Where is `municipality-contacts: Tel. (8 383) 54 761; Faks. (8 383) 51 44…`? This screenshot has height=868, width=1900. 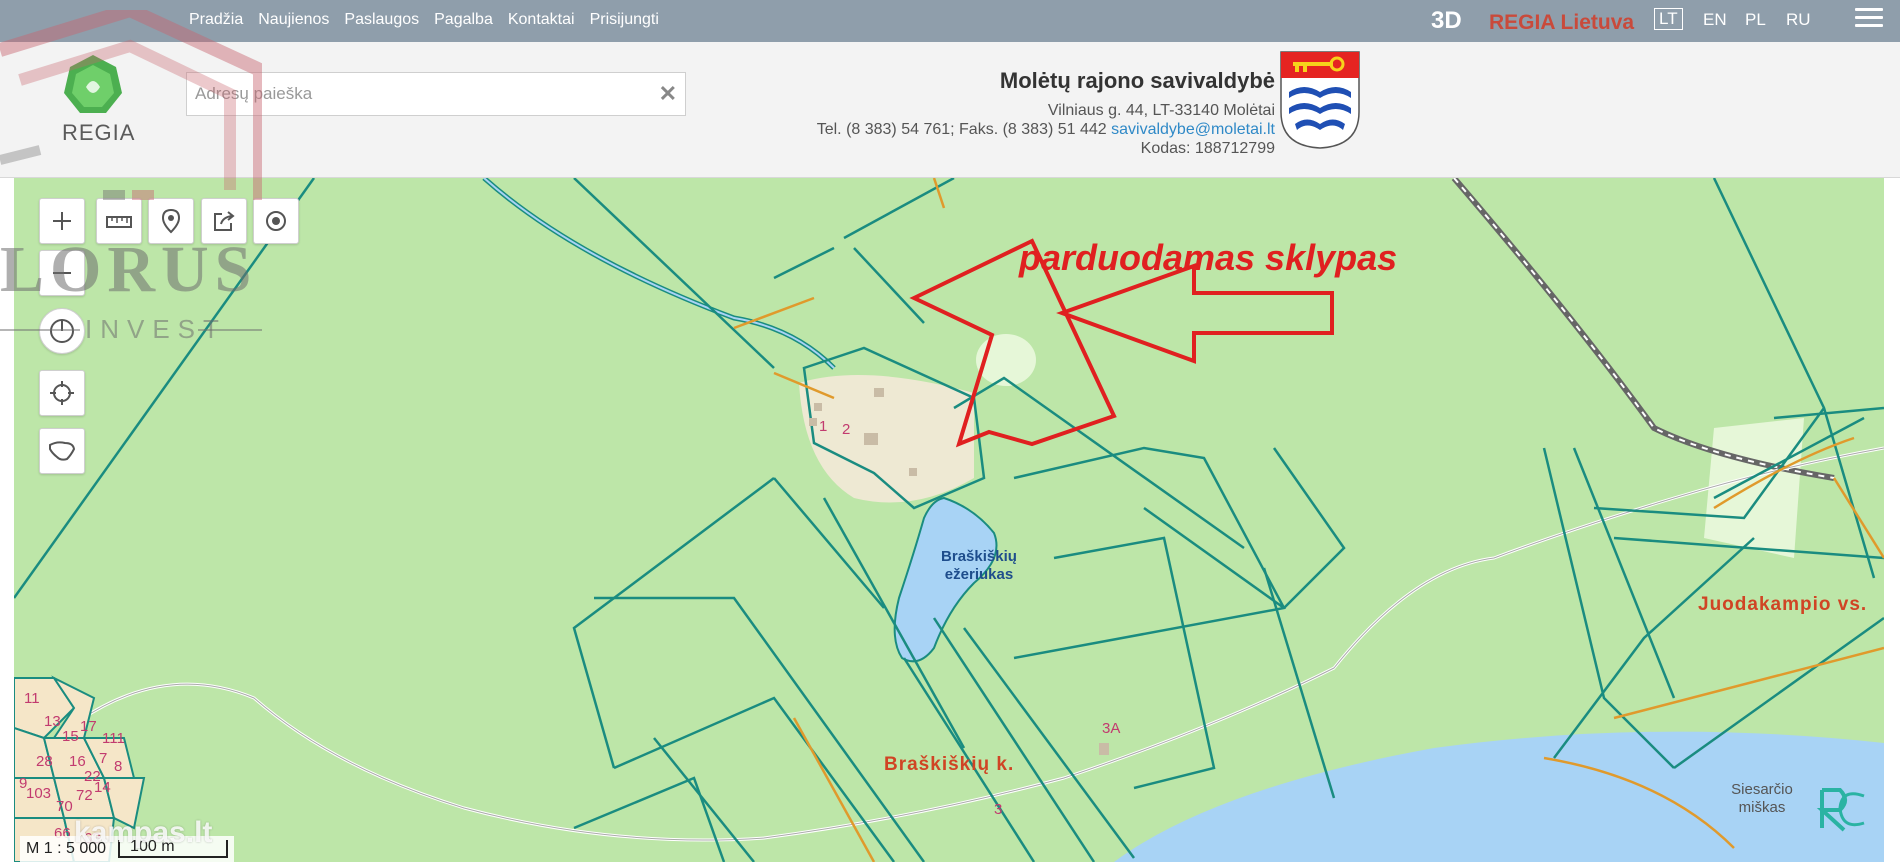 municipality-contacts: Tel. (8 383) 54 761; Faks. (8 383) 51 44… is located at coordinates (1046, 130).